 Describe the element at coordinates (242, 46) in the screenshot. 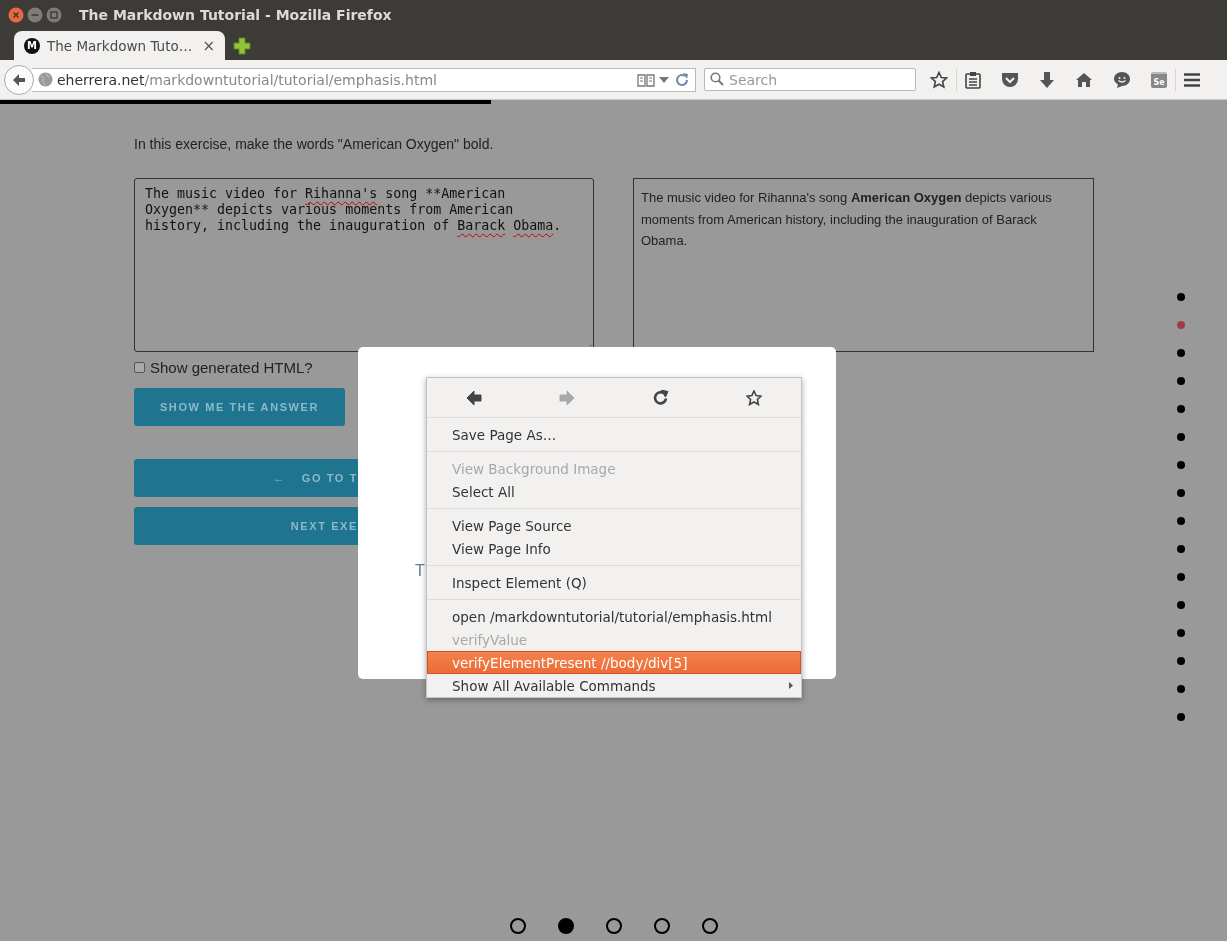

I see `new-tab-icon` at that location.